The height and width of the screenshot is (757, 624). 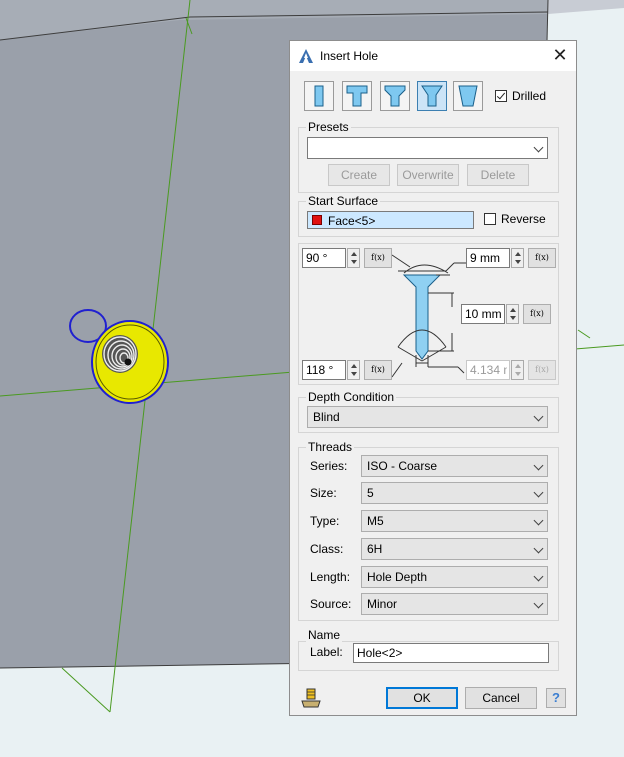 I want to click on bottom-angle-spinner, so click(x=353, y=370).